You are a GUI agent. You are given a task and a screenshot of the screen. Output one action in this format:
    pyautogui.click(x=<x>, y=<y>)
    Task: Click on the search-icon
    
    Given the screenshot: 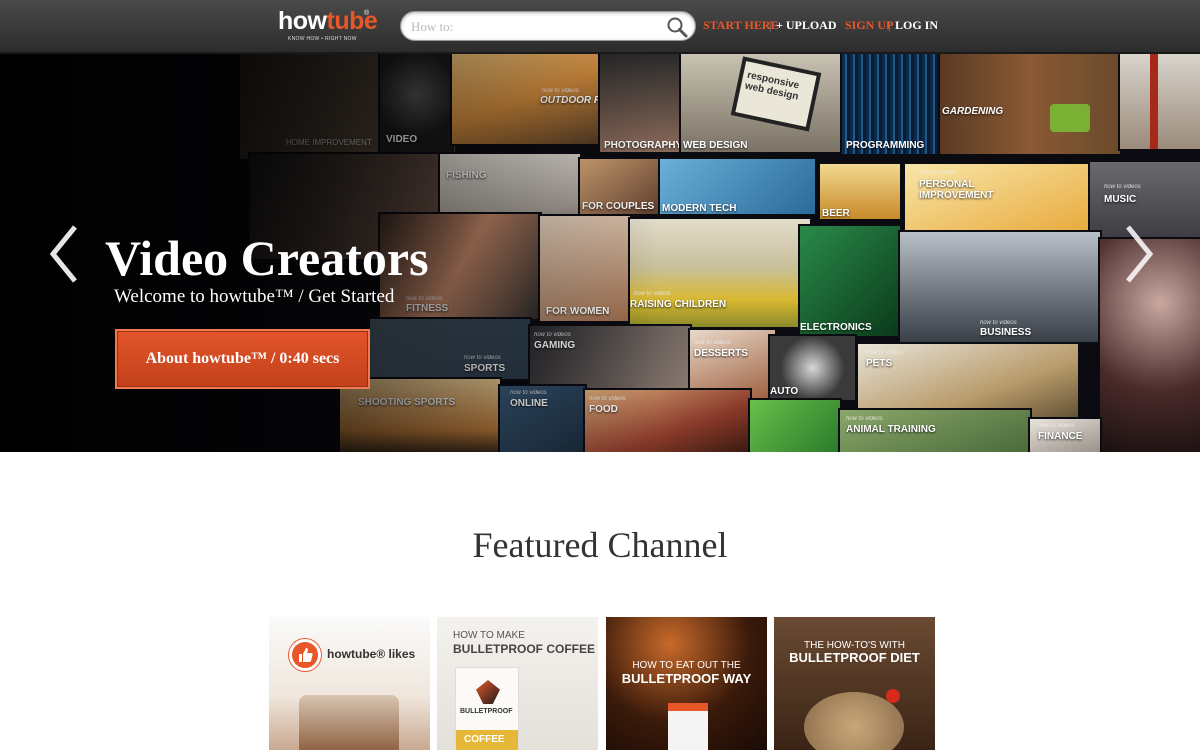 What is the action you would take?
    pyautogui.click(x=677, y=27)
    